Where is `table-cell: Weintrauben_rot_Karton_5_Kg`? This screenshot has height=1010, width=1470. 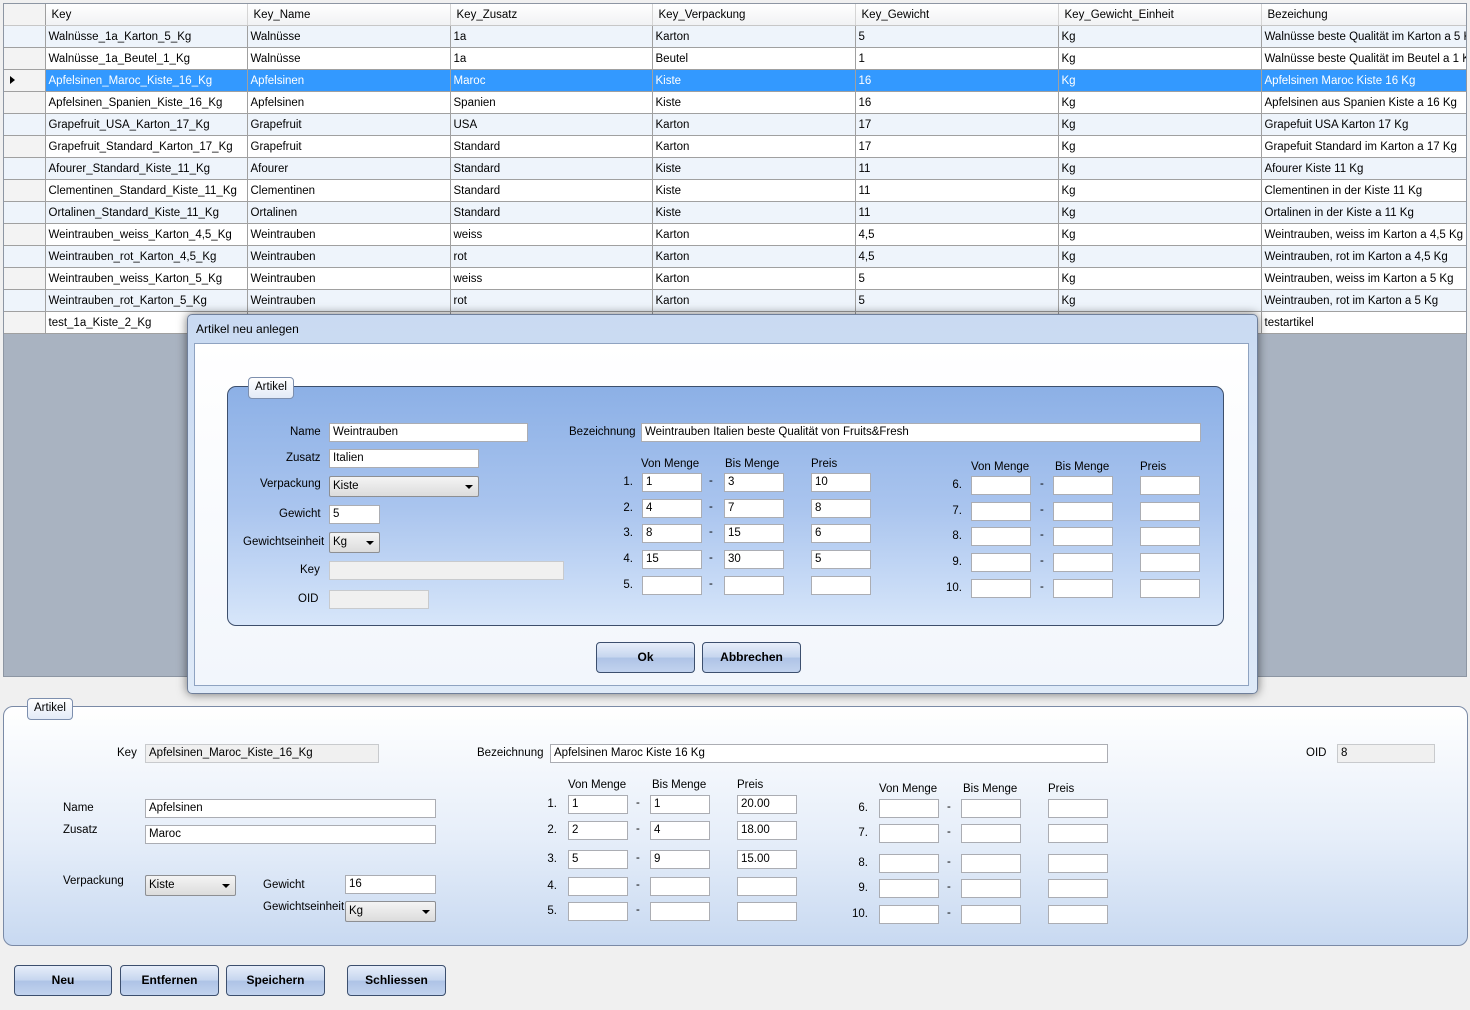 table-cell: Weintrauben_rot_Karton_5_Kg is located at coordinates (146, 300).